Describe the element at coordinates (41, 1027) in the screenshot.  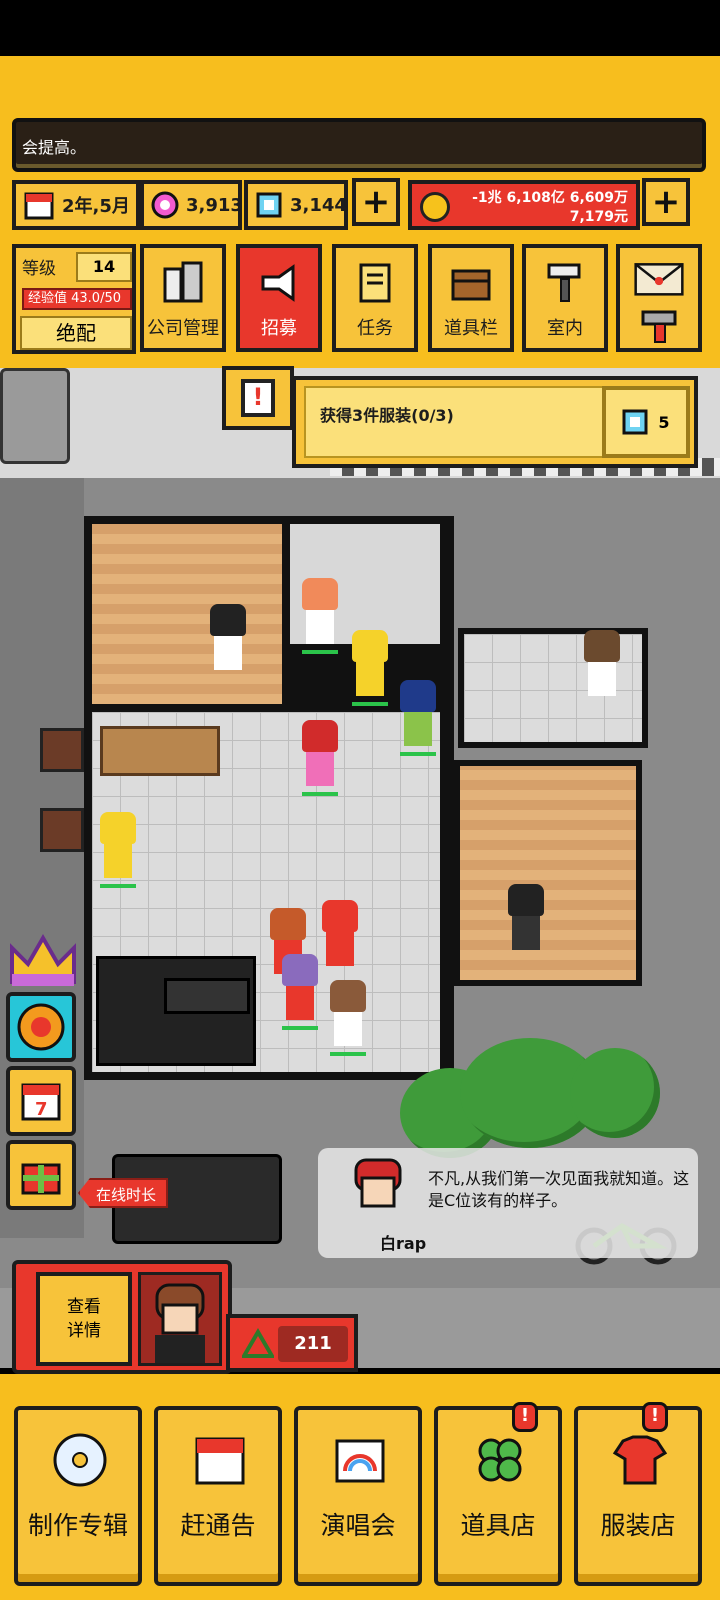
I see `fire-event-button` at that location.